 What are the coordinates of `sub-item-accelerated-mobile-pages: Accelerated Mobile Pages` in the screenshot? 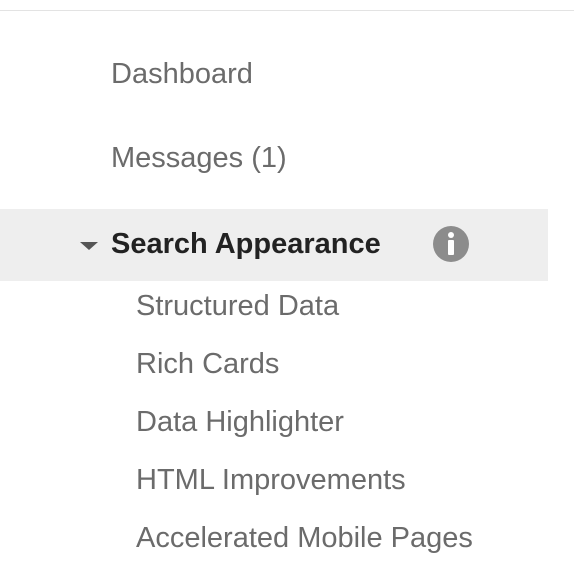 It's located at (304, 538).